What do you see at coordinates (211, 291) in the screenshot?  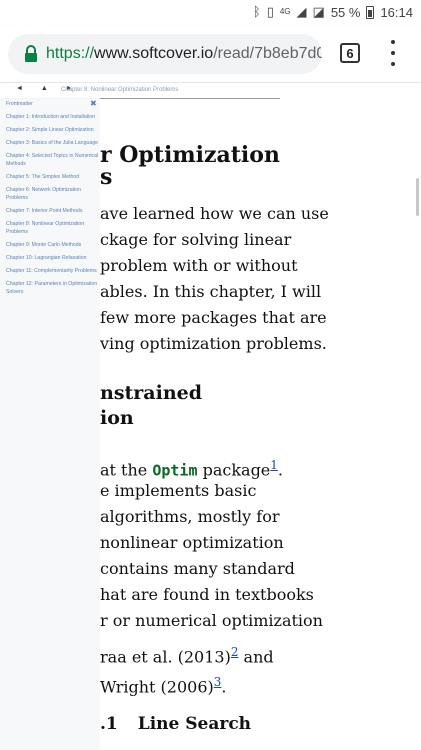 I see `intro-line: ables. In this chapter, I will` at bounding box center [211, 291].